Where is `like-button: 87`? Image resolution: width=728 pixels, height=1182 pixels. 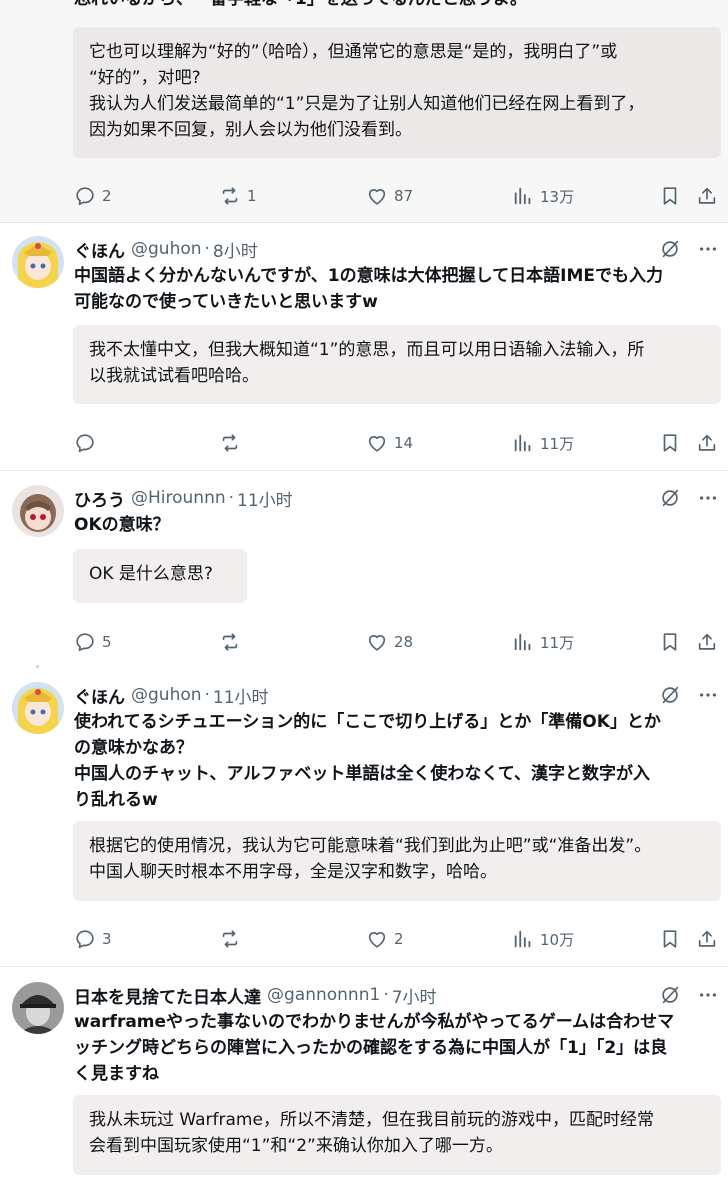 like-button: 87 is located at coordinates (389, 196).